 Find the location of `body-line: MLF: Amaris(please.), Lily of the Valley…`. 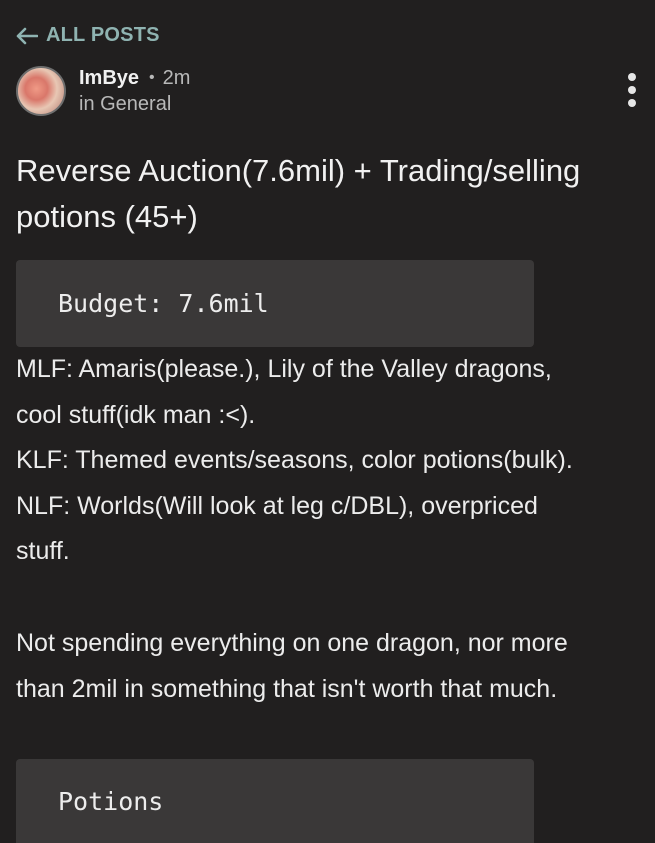

body-line: MLF: Amaris(please.), Lily of the Valley… is located at coordinates (284, 369).